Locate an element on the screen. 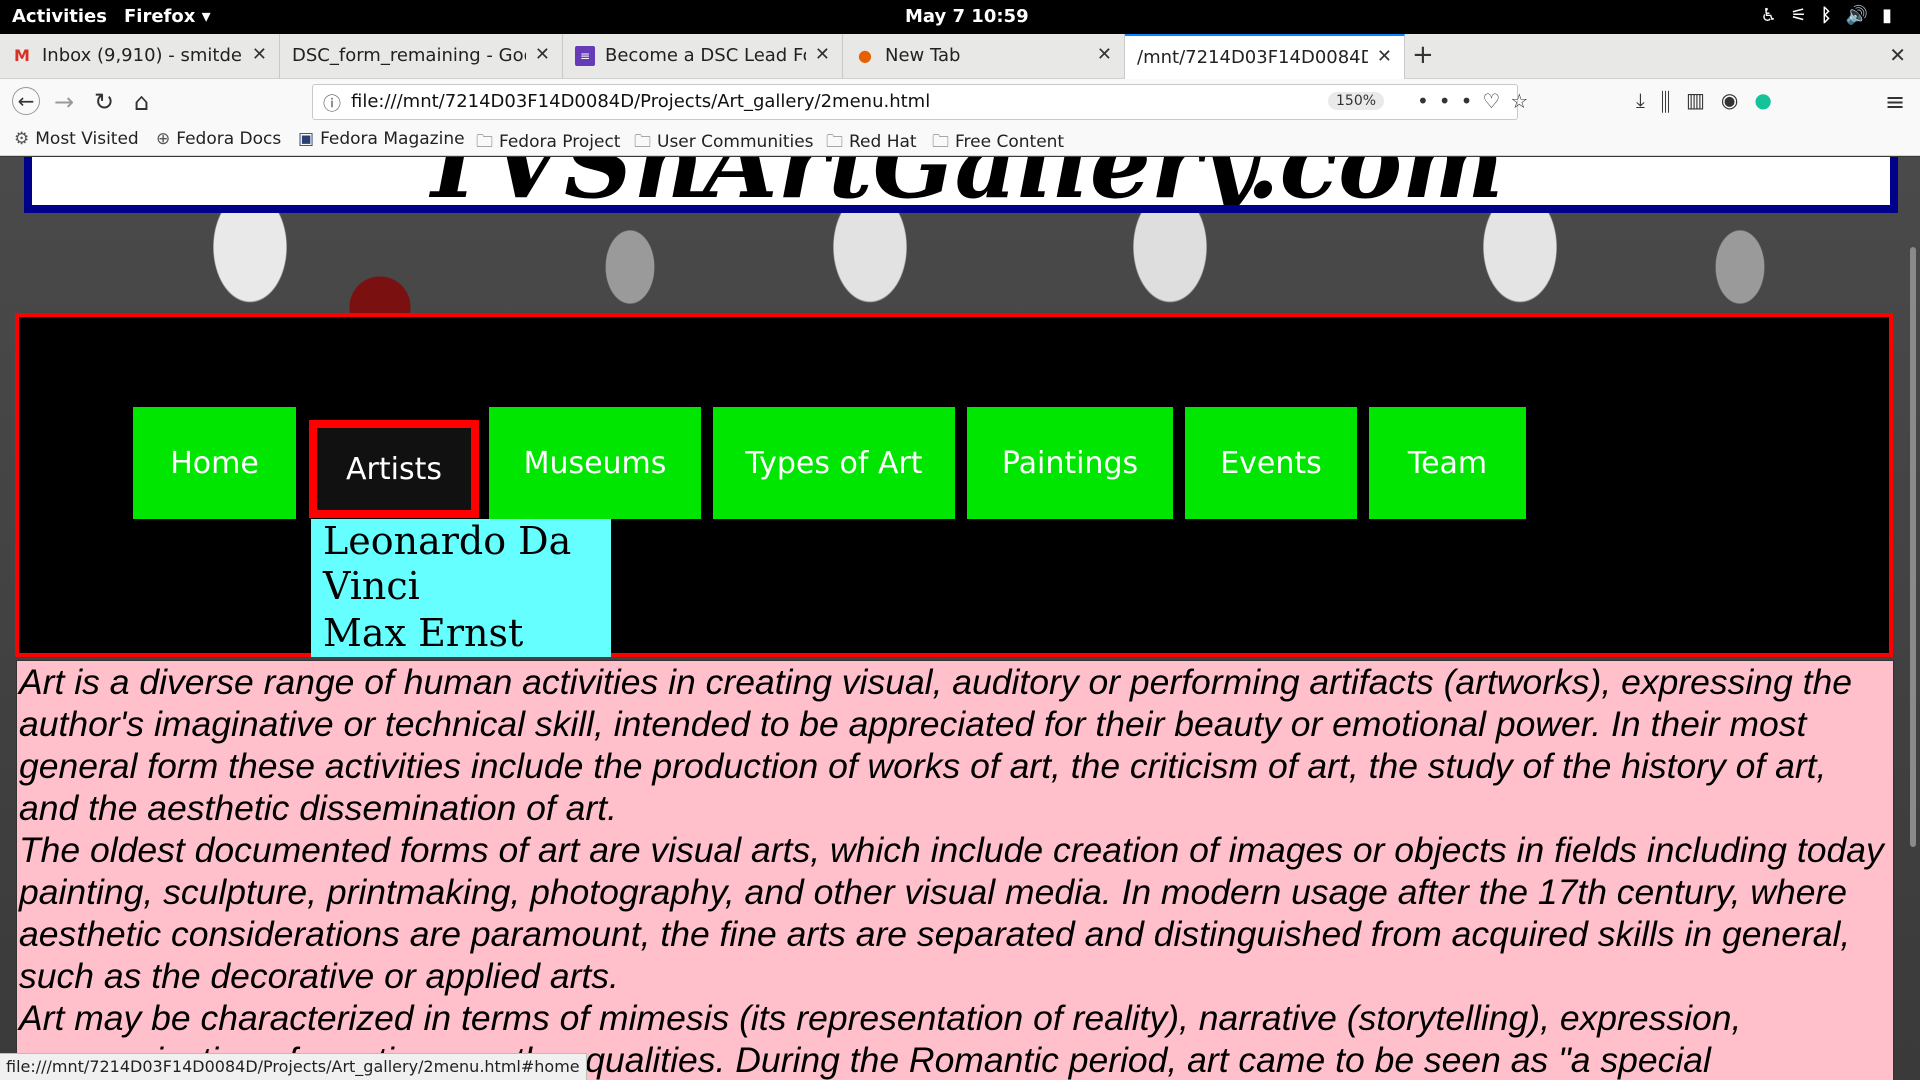  tab-label: /mnt/7214D03F14D0084D/P is located at coordinates (1252, 57).